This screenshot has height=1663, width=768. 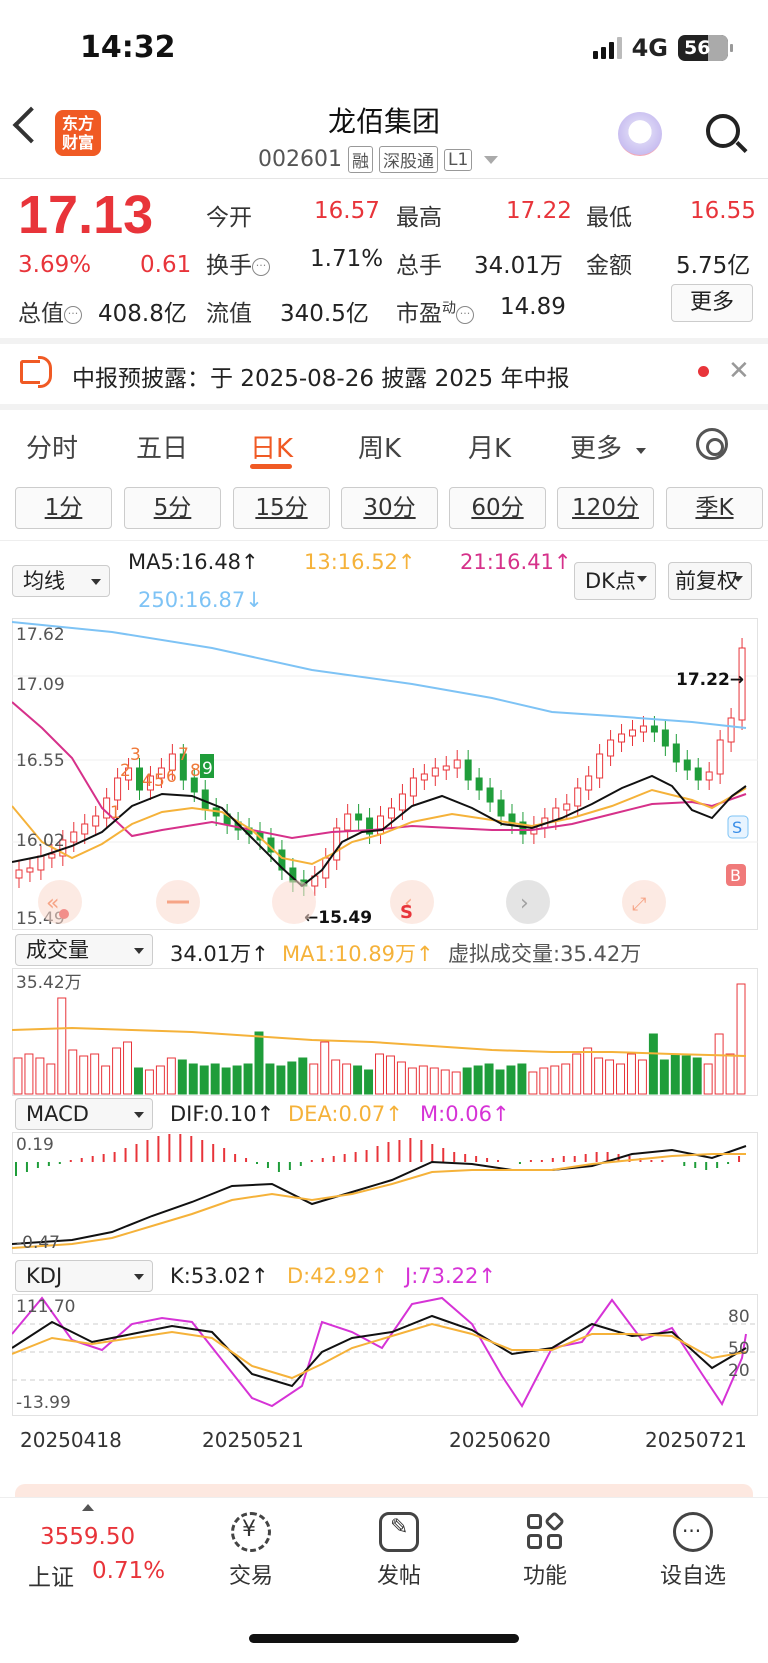 What do you see at coordinates (739, 371) in the screenshot?
I see `close-icon: ✕` at bounding box center [739, 371].